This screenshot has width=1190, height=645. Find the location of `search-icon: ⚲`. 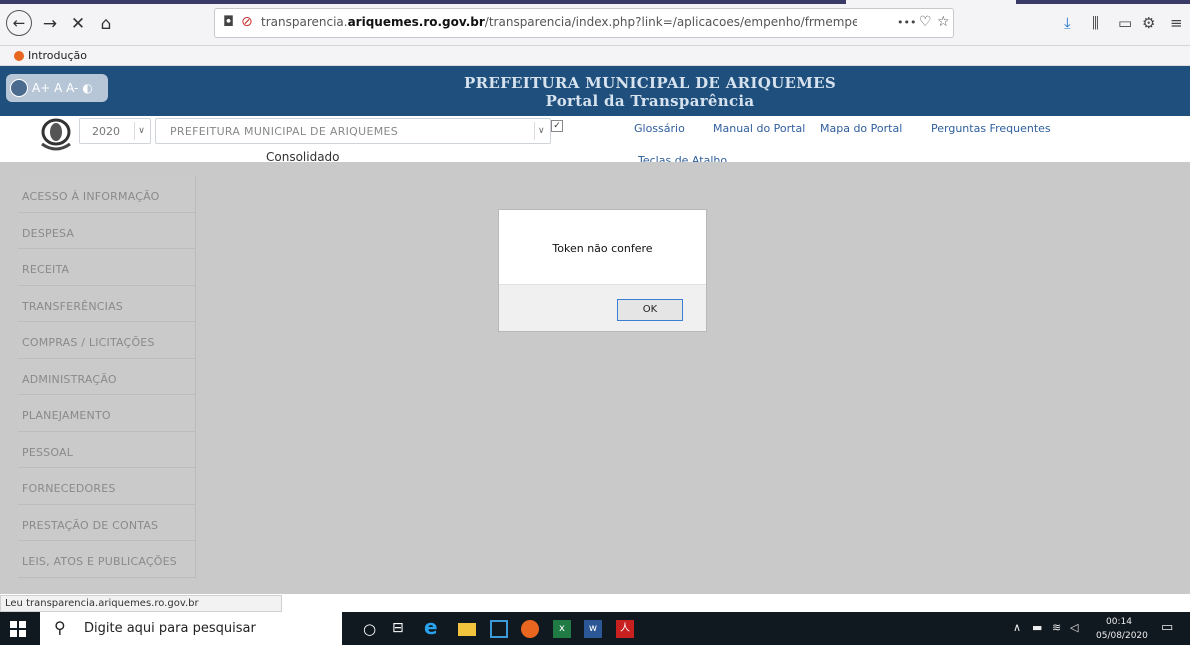

search-icon: ⚲ is located at coordinates (60, 627).